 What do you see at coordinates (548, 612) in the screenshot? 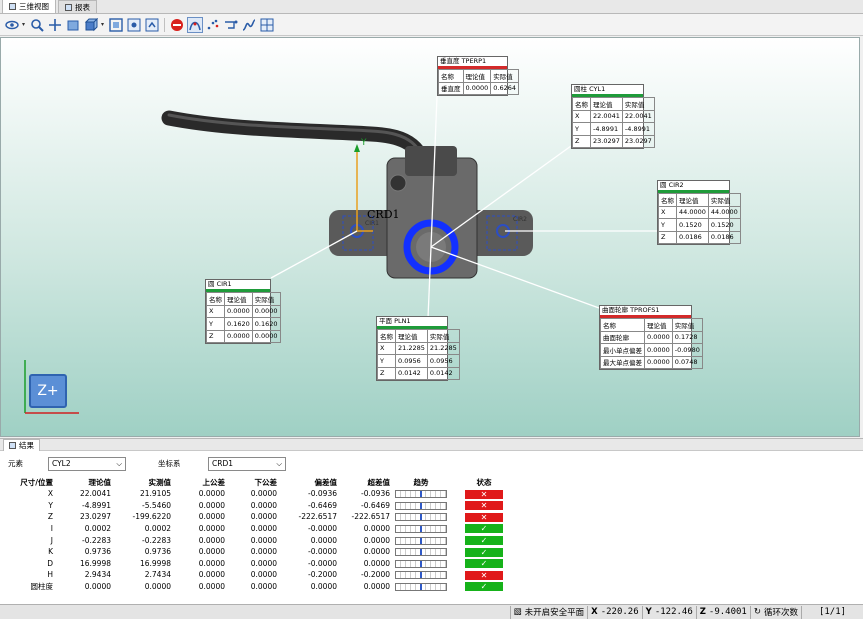
I see `safe-plane-status: ▧ 未开启安全平面` at bounding box center [548, 612].